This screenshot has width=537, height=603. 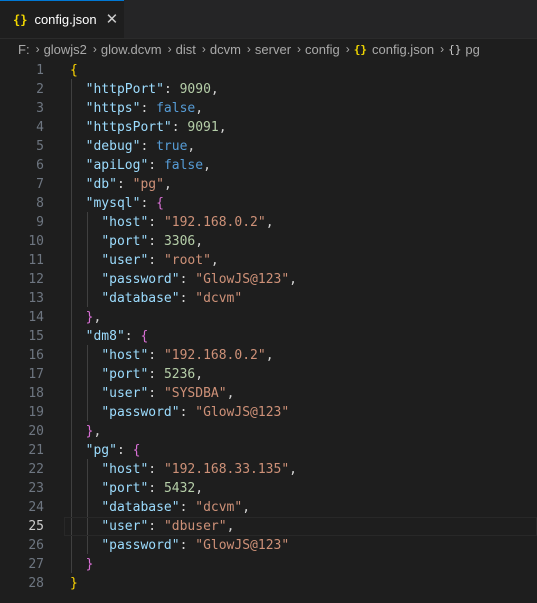 I want to click on code-token: "pg", so click(x=148, y=184).